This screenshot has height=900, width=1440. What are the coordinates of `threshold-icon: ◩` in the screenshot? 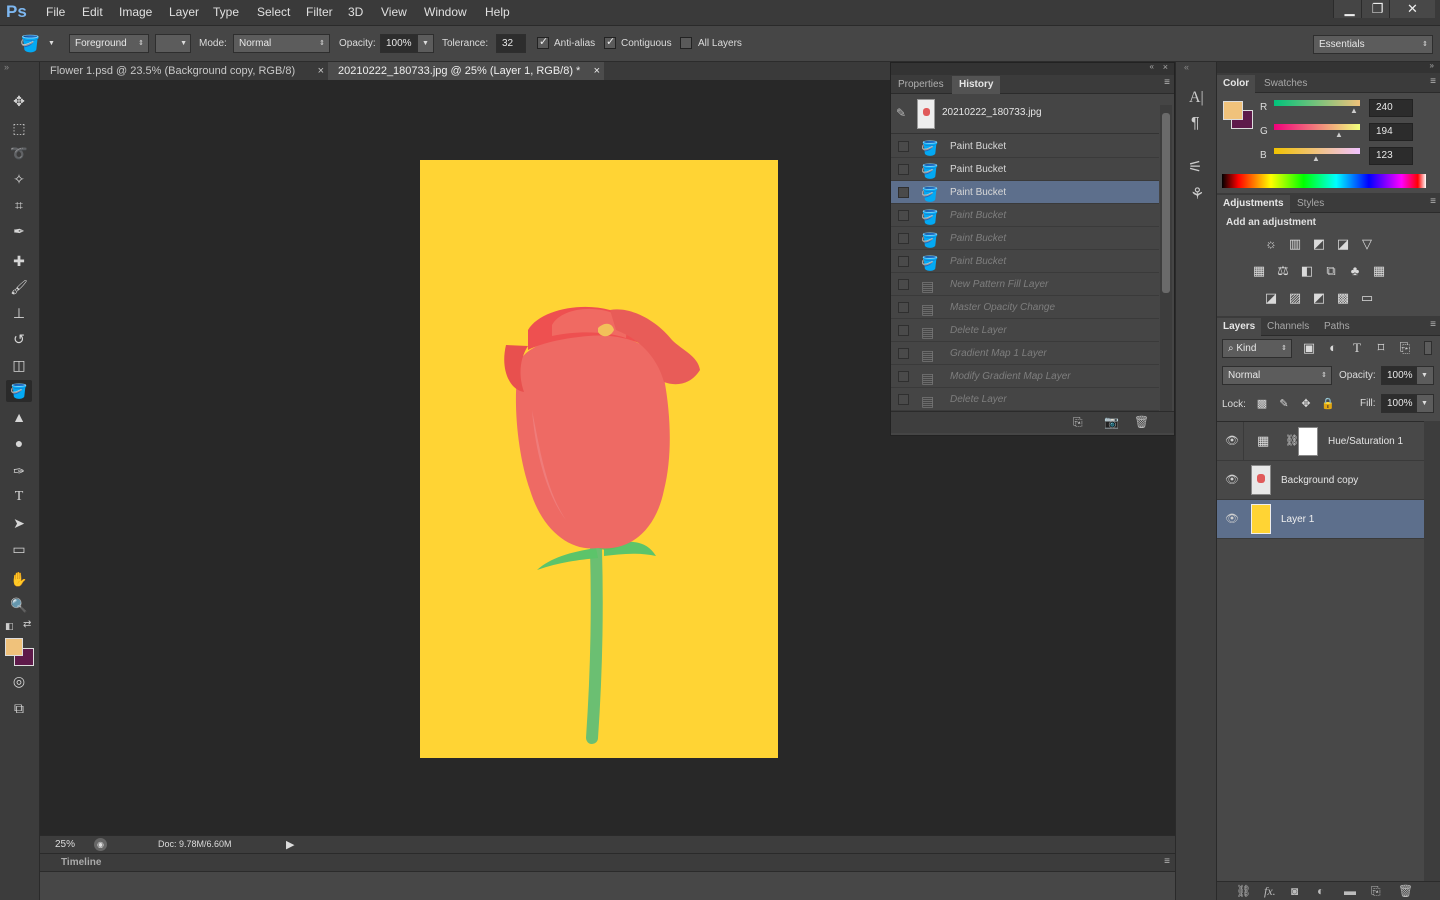 It's located at (1319, 298).